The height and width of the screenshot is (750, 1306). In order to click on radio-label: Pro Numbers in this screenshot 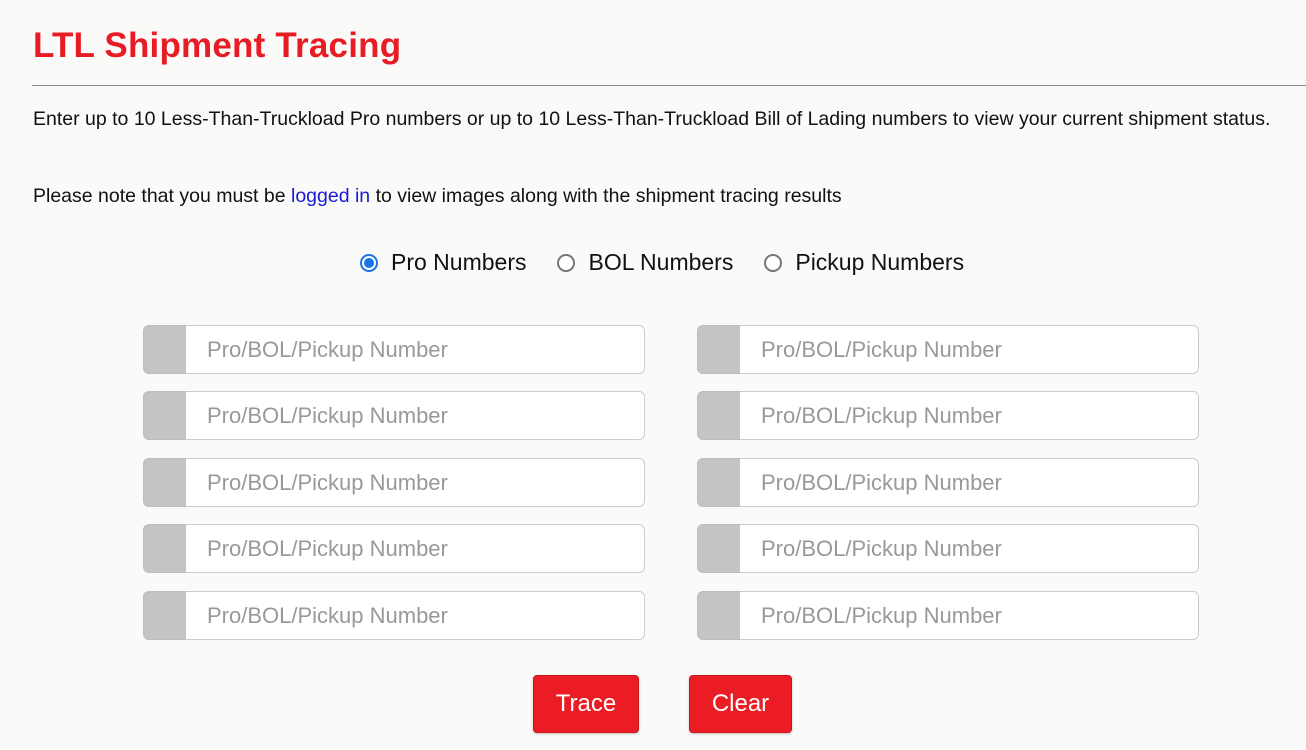, I will do `click(459, 262)`.